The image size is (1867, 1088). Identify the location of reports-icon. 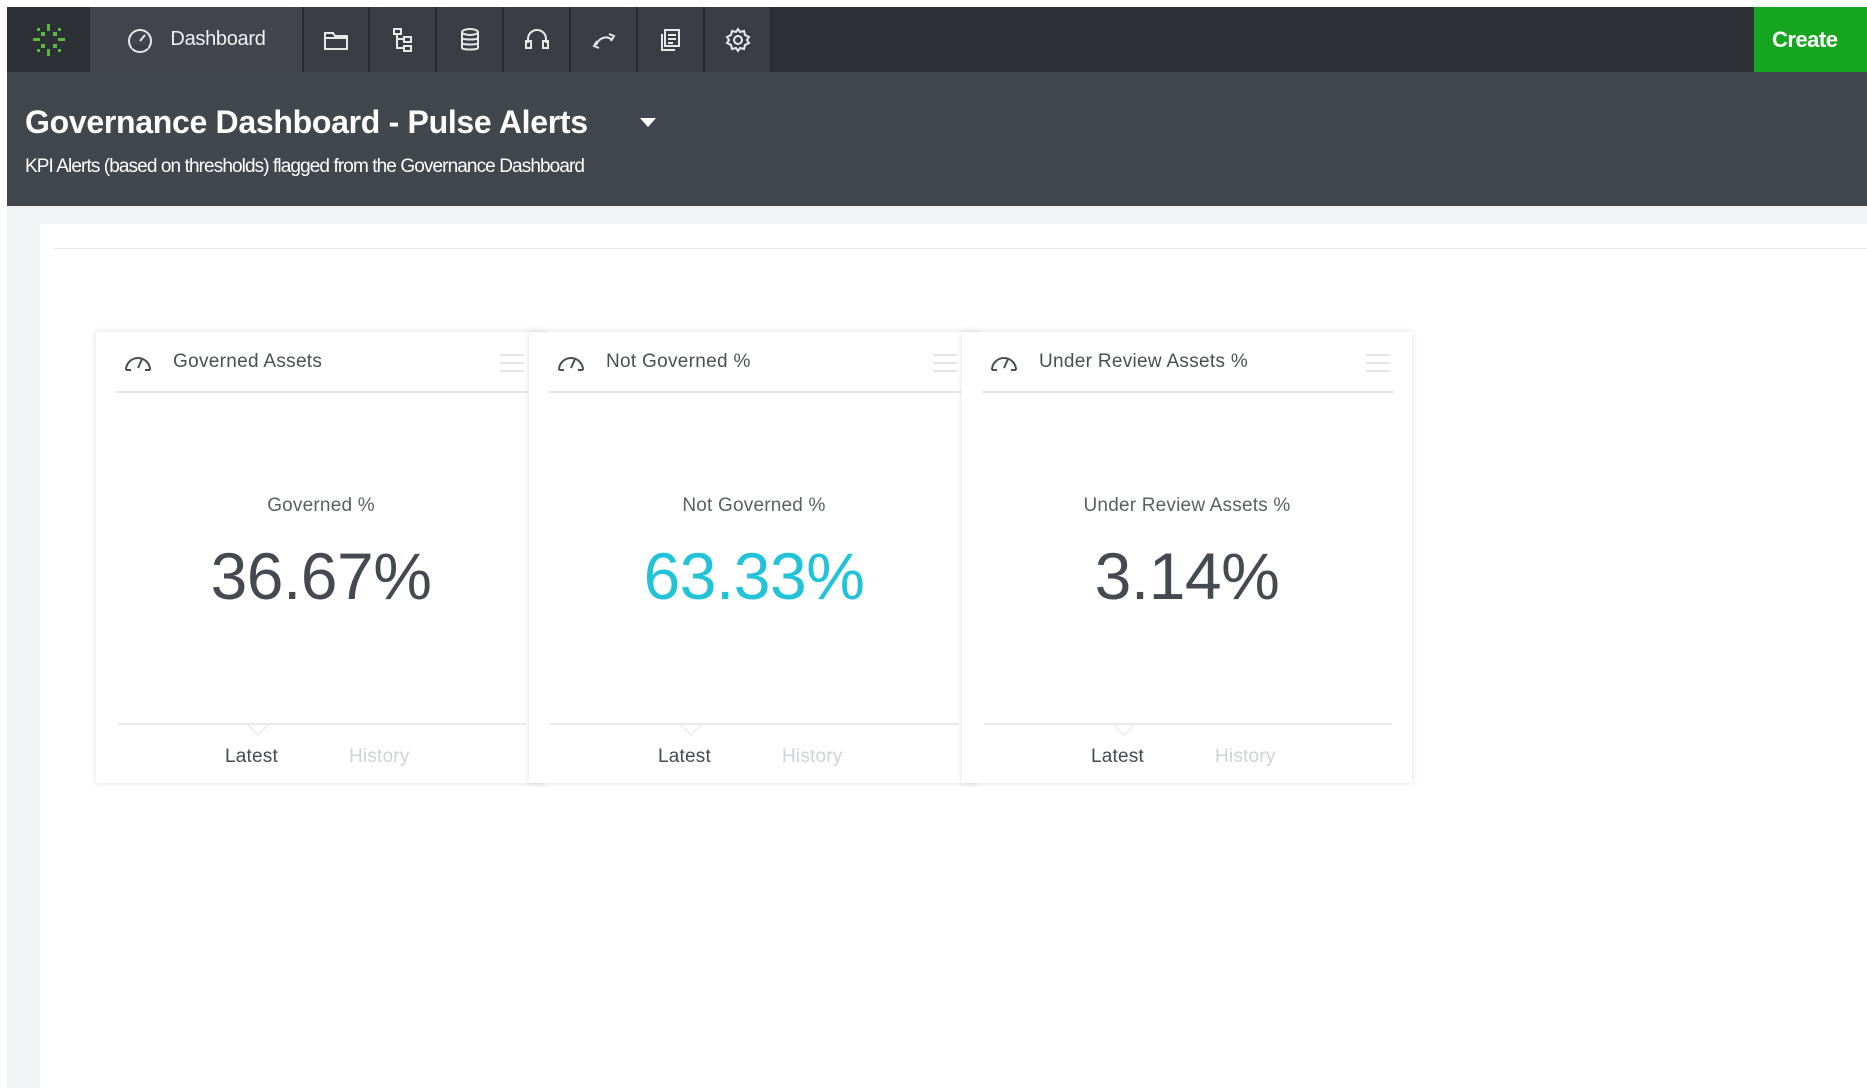
(670, 39).